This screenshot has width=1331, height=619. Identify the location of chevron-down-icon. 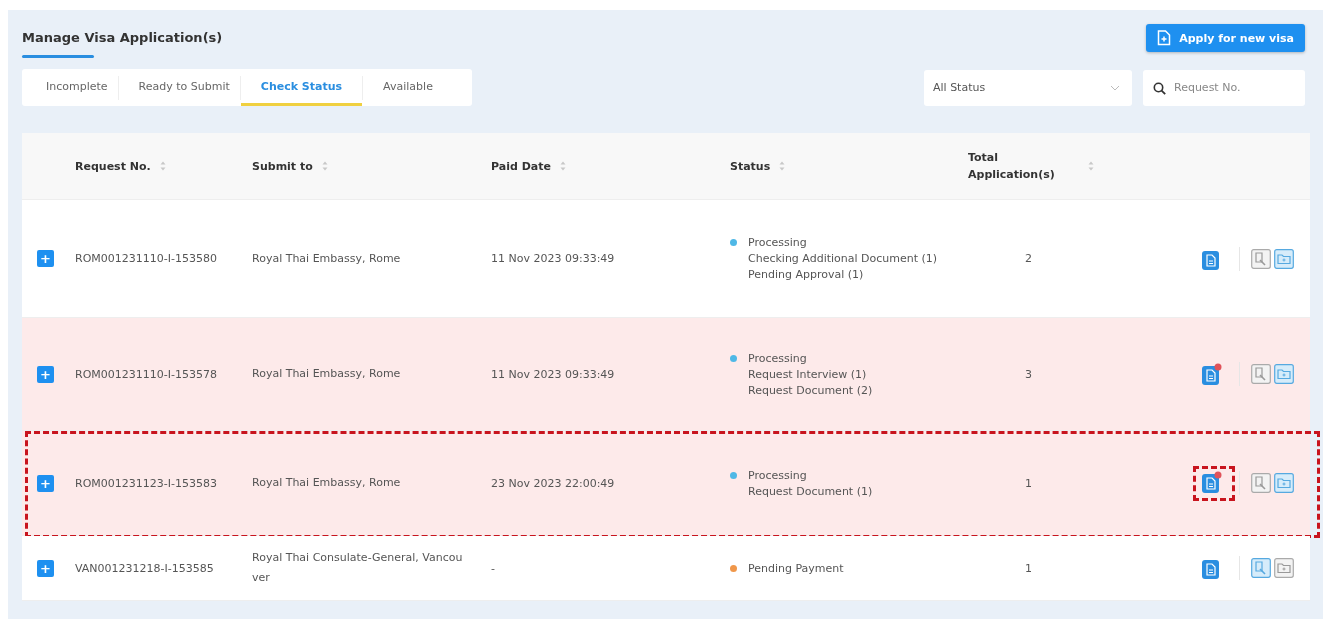
(1115, 87).